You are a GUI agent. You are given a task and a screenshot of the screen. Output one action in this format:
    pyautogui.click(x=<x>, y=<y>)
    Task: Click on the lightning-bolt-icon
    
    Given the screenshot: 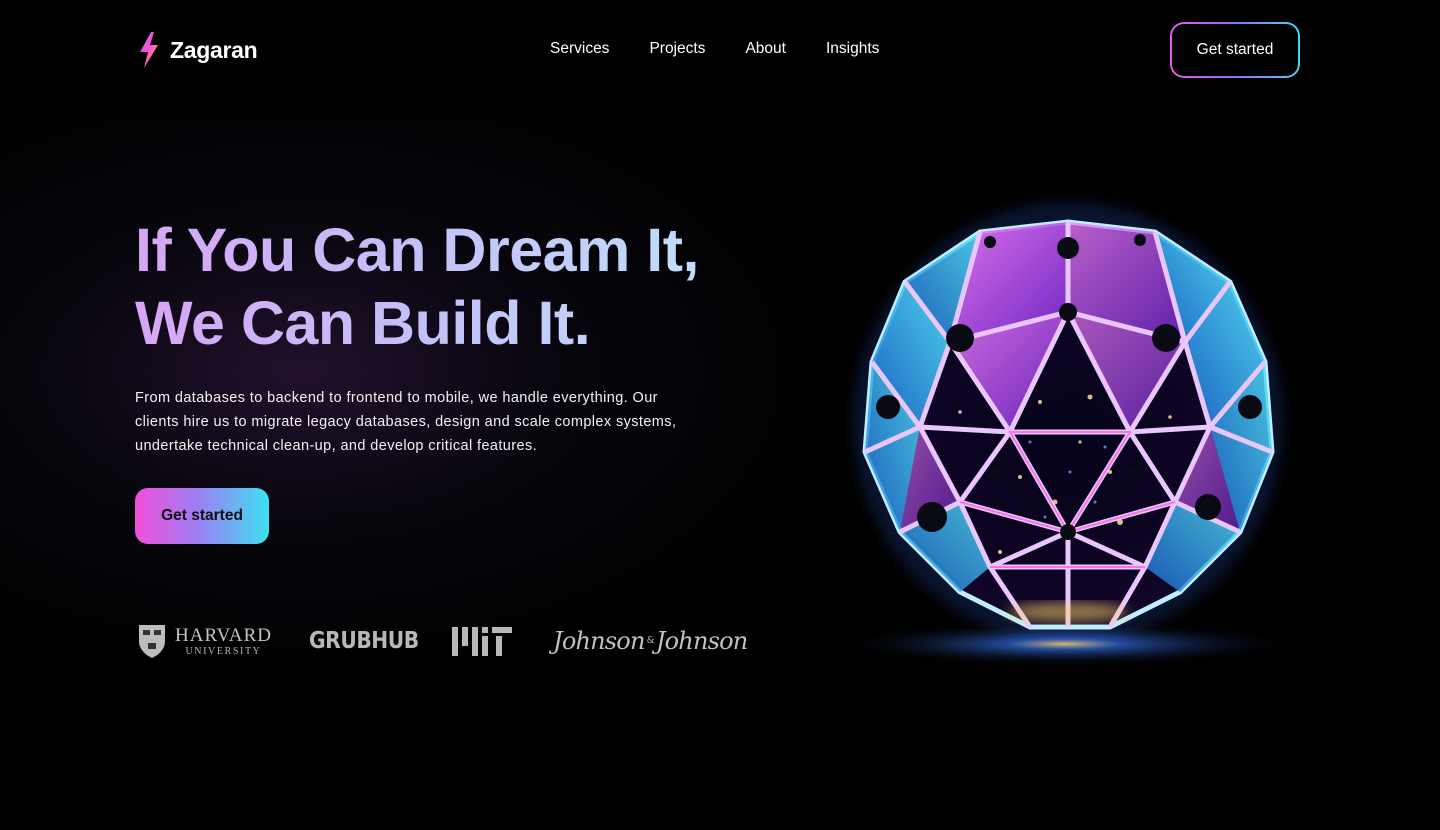 What is the action you would take?
    pyautogui.click(x=149, y=50)
    